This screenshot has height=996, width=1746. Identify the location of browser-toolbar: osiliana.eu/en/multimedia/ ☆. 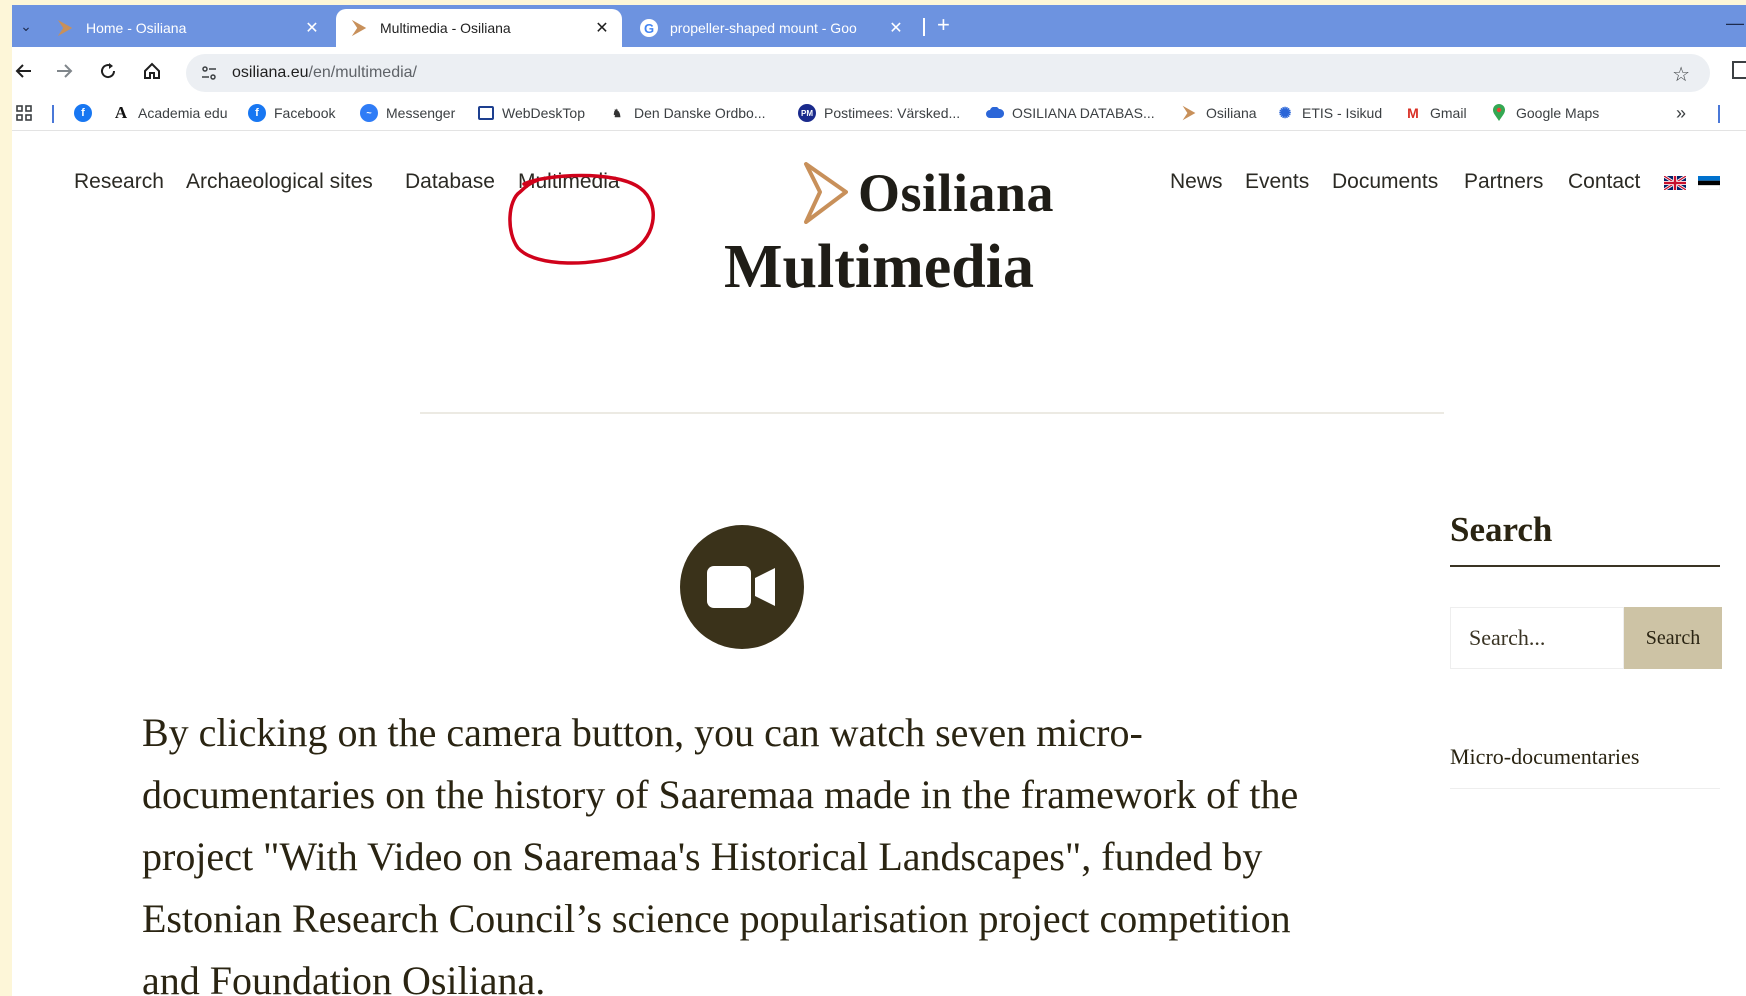
(879, 71).